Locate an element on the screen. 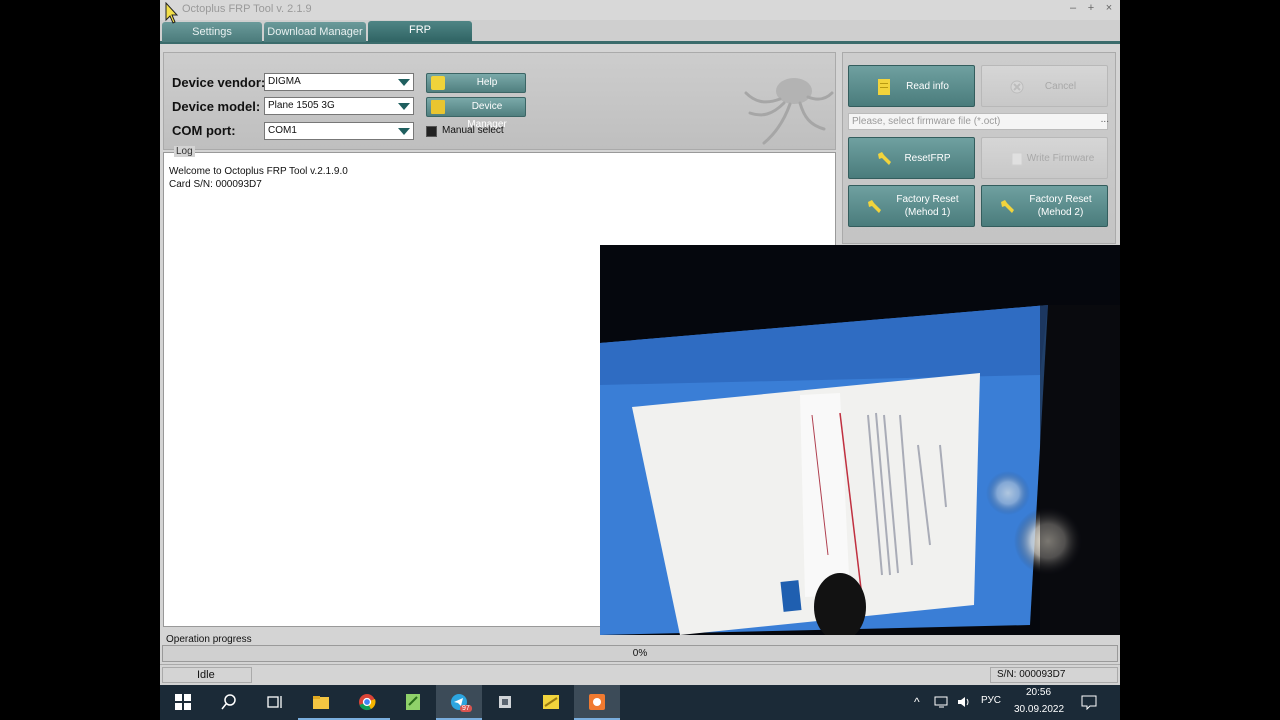 The width and height of the screenshot is (1280, 720). status-state: Idle is located at coordinates (207, 675).